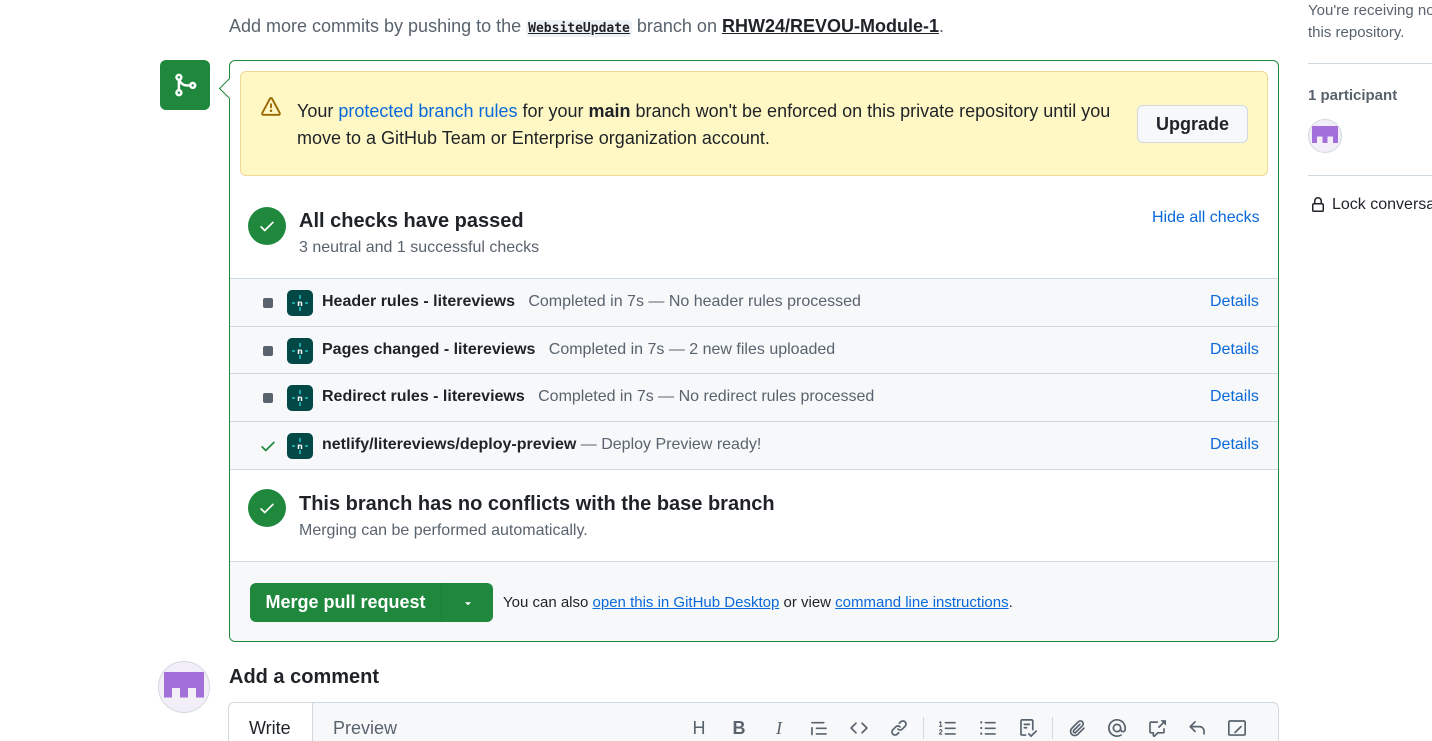 The width and height of the screenshot is (1432, 741). What do you see at coordinates (365, 728) in the screenshot?
I see `tab-preview: Preview` at bounding box center [365, 728].